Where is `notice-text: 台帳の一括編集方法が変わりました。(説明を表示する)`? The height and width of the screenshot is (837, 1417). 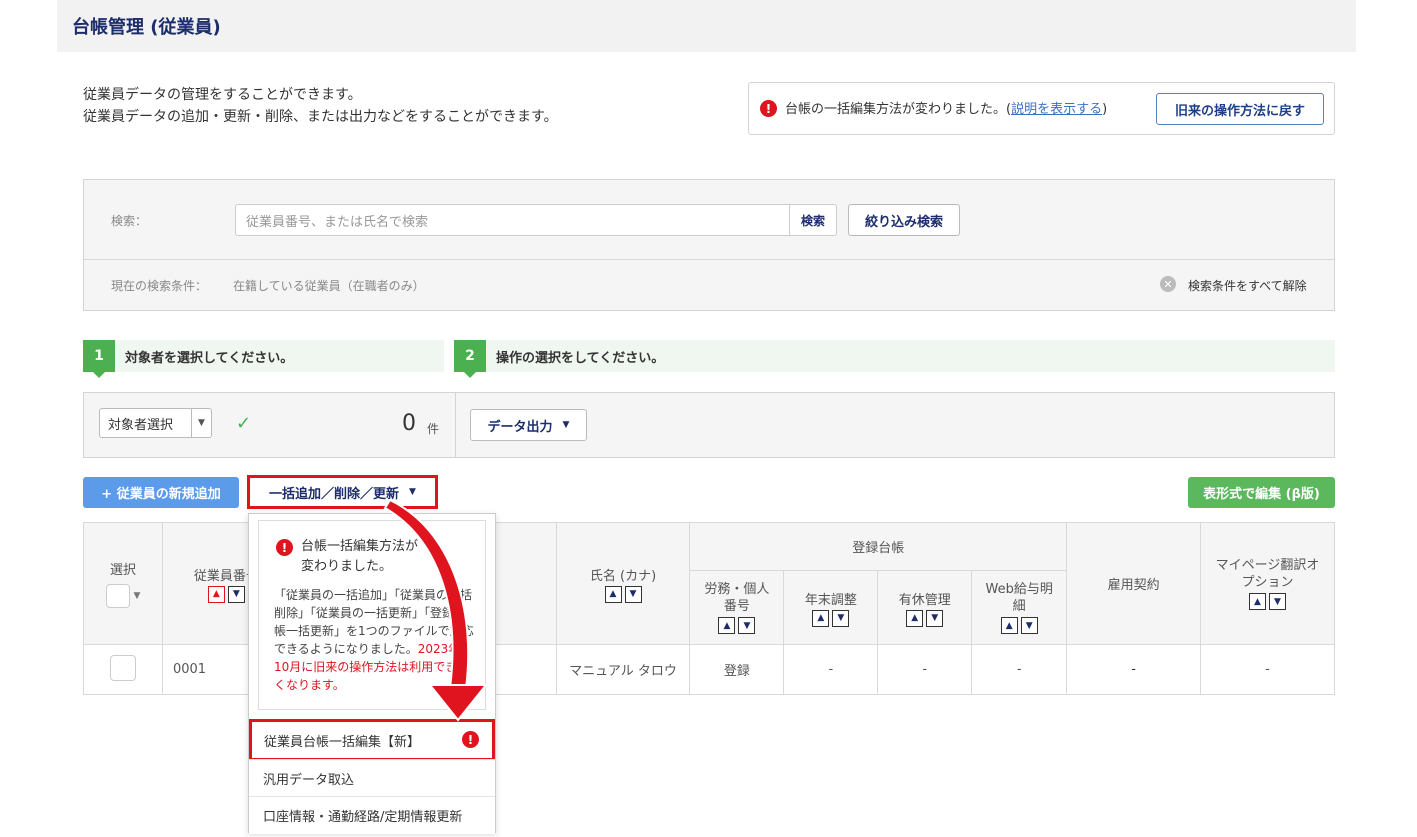
notice-text: 台帳の一括編集方法が変わりました。(説明を表示する) is located at coordinates (946, 107).